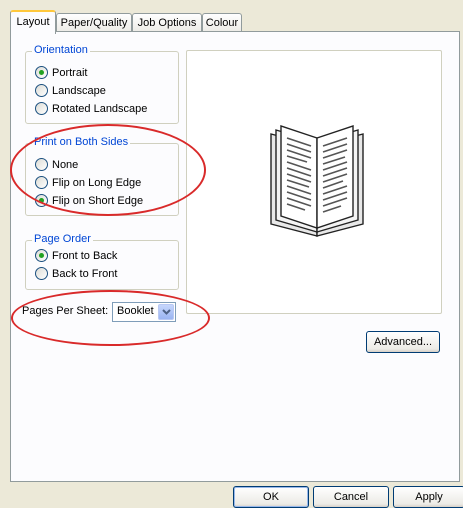 The height and width of the screenshot is (508, 463). Describe the element at coordinates (65, 311) in the screenshot. I see `pages-per-sheet-label: Pages Per Sheet:` at that location.